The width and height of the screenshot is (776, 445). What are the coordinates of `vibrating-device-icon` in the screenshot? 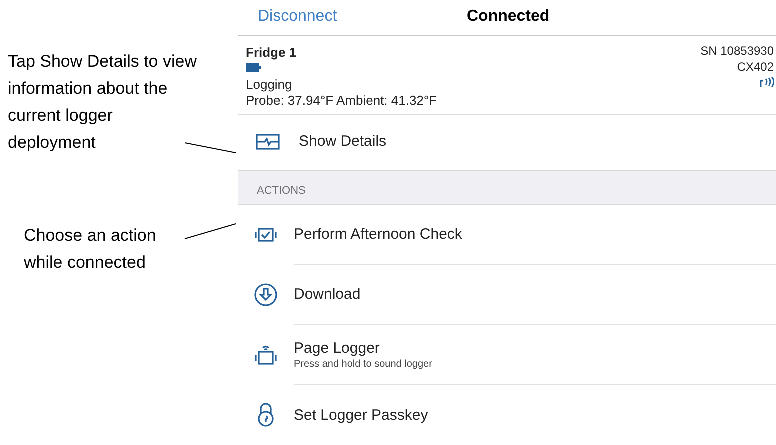 It's located at (266, 355).